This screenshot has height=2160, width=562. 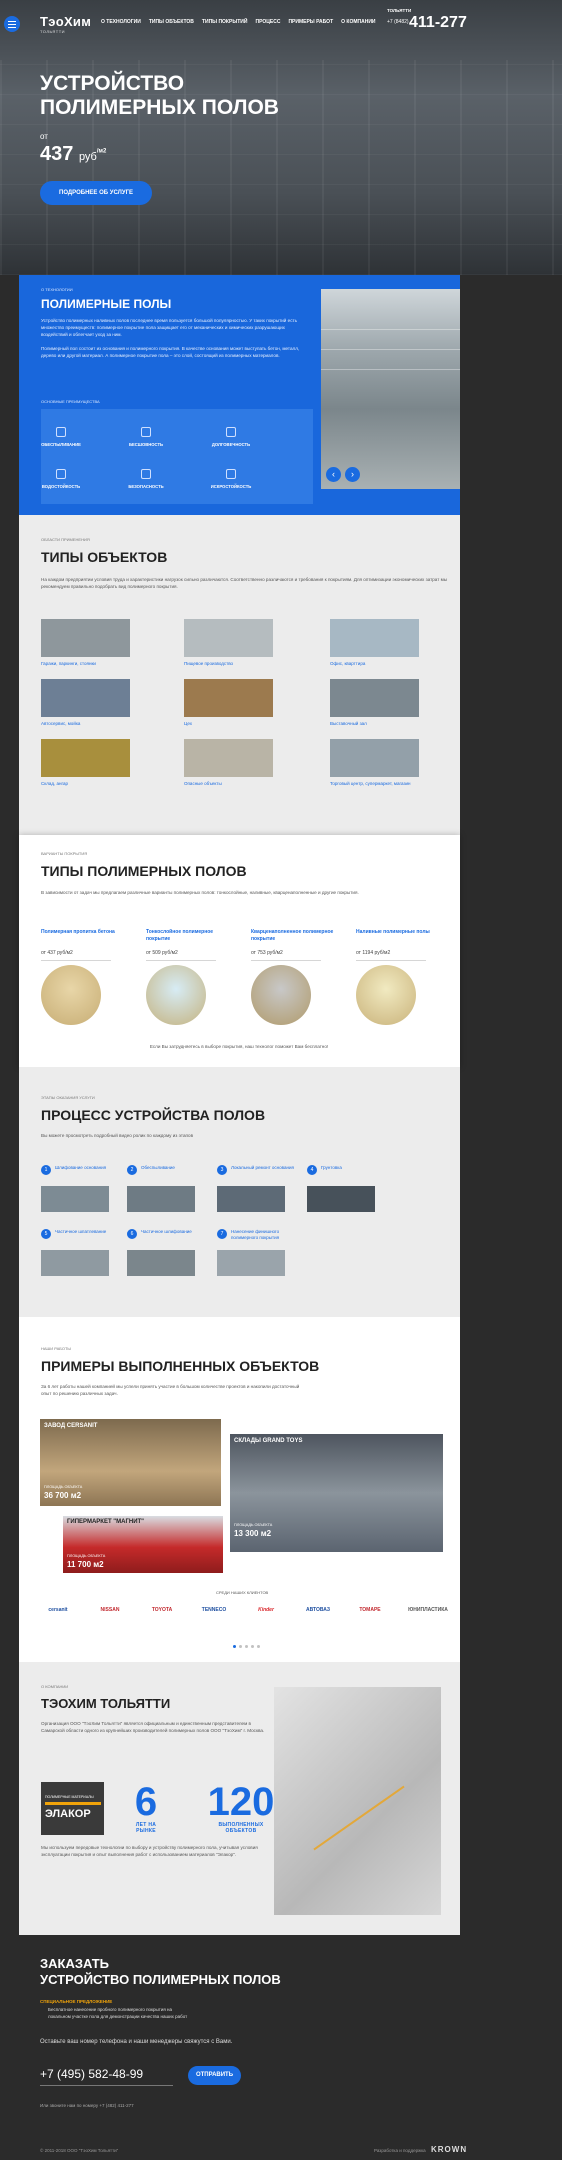 What do you see at coordinates (153, 1115) in the screenshot?
I see `section-title: ПРОЦЕСС УСТРОЙСТВА ПОЛОВ` at bounding box center [153, 1115].